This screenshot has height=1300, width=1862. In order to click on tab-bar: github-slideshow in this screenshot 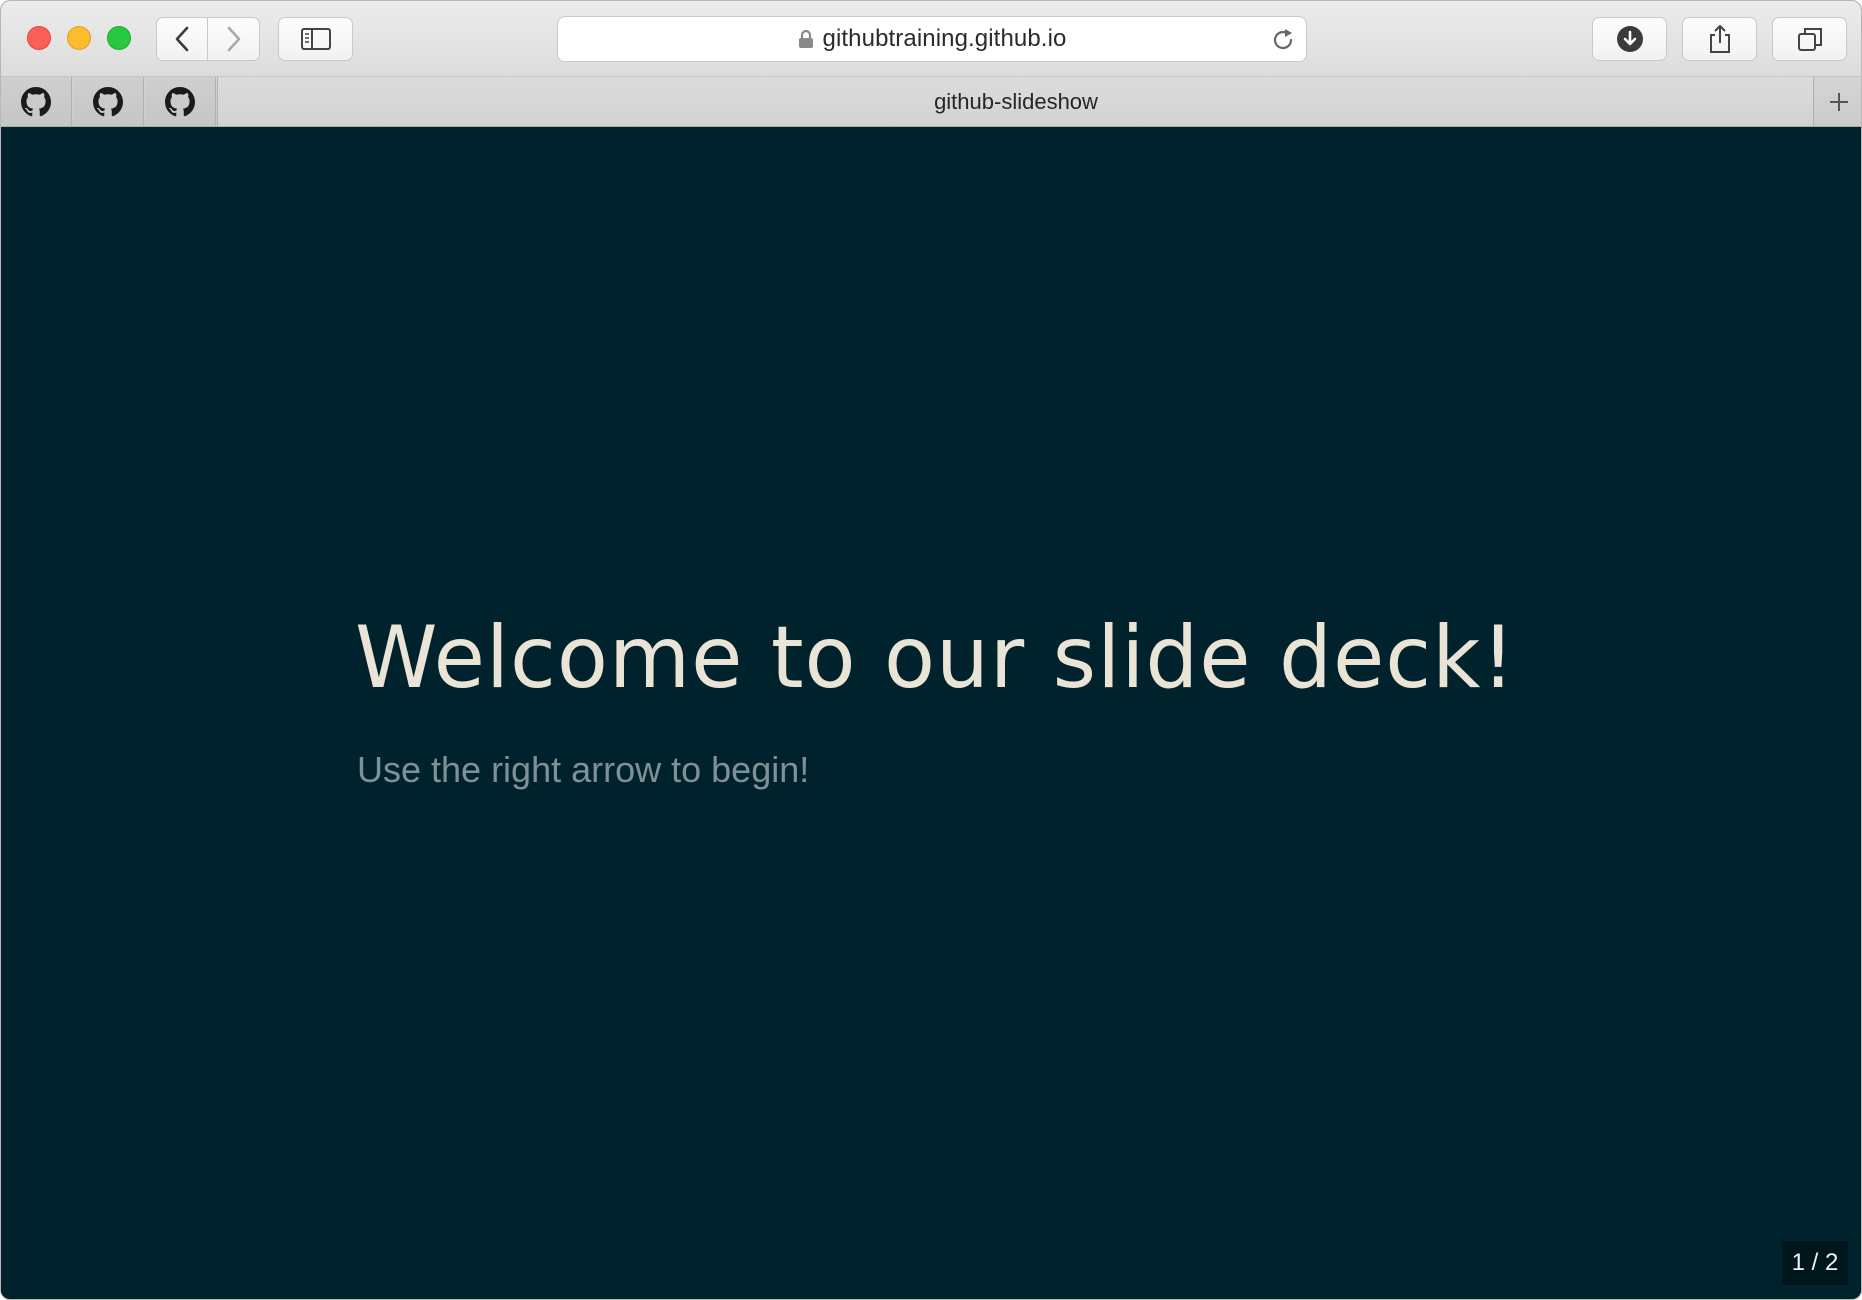, I will do `click(931, 102)`.